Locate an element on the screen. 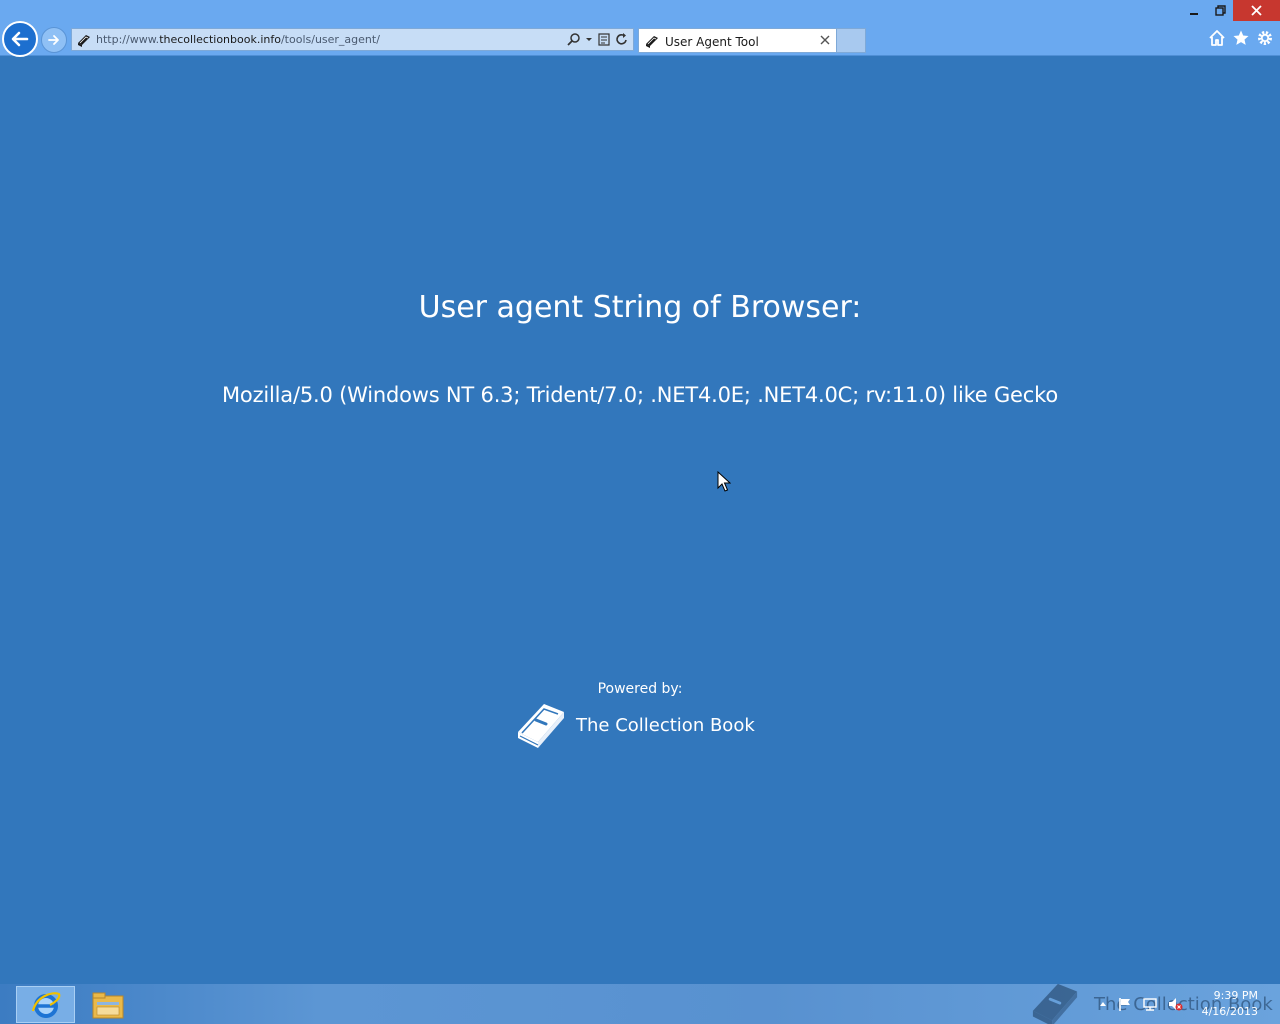 This screenshot has width=1280, height=1024. gear-icon is located at coordinates (1265, 38).